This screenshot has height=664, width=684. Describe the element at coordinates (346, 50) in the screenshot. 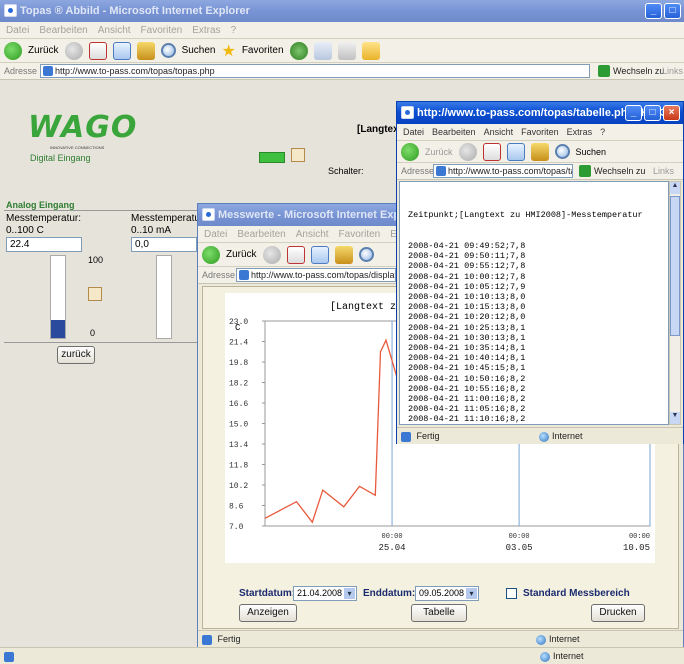

I see `print-icon` at that location.